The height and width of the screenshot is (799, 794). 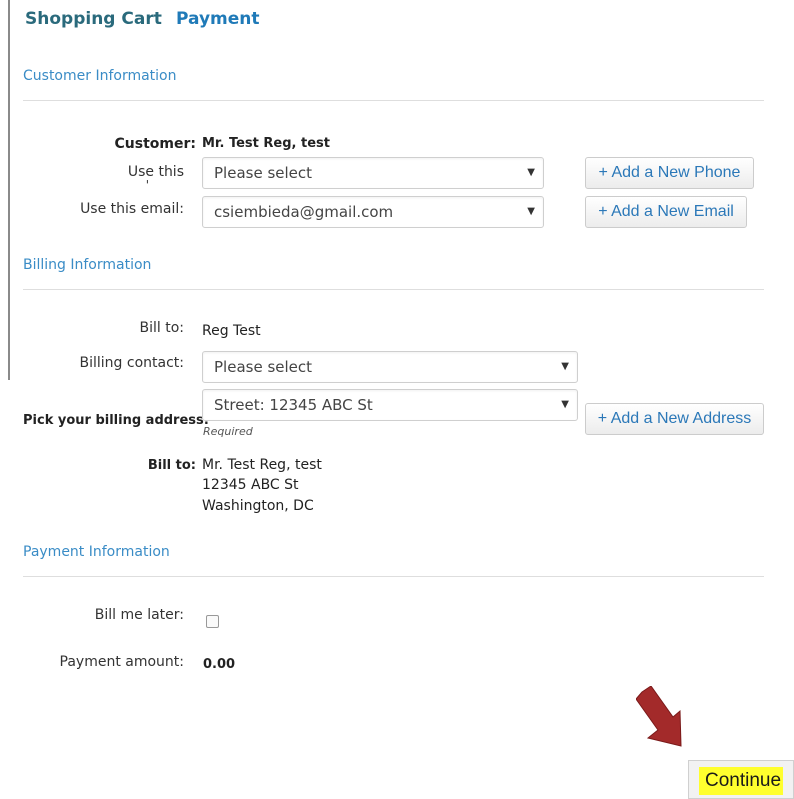 What do you see at coordinates (219, 664) in the screenshot?
I see `payment-amount-value: 0.00` at bounding box center [219, 664].